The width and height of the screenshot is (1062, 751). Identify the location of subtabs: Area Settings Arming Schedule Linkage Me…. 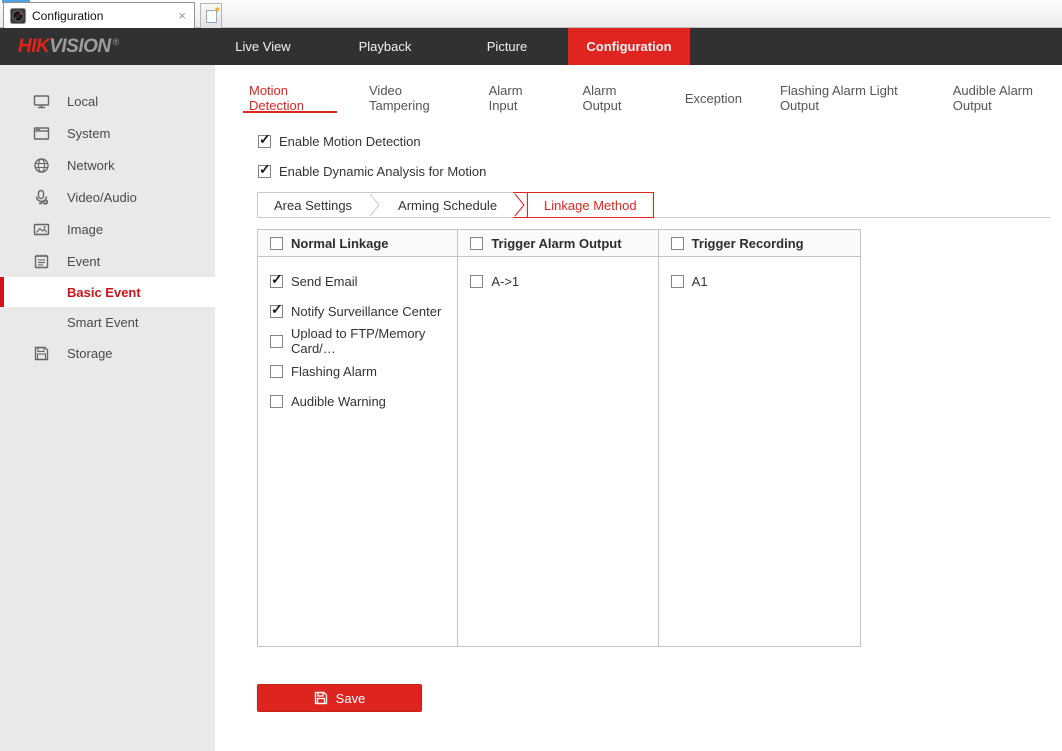
(455, 205).